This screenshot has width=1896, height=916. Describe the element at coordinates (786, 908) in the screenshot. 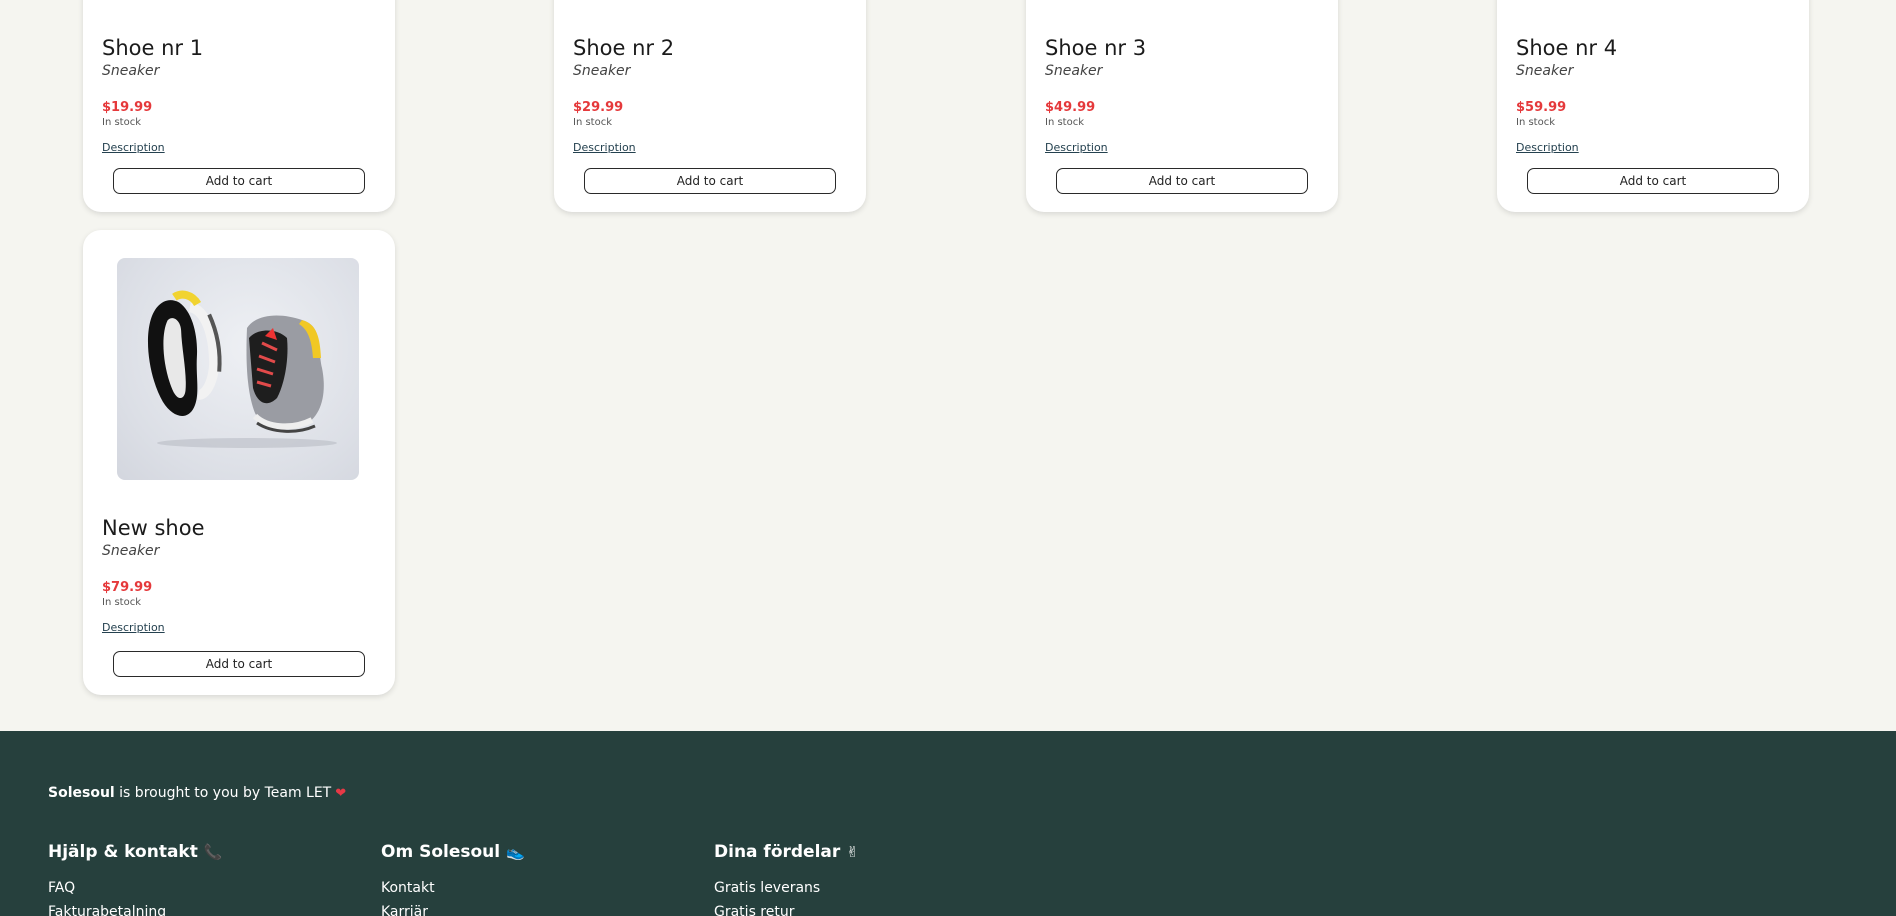

I see `footer-link: Gratis retur` at that location.